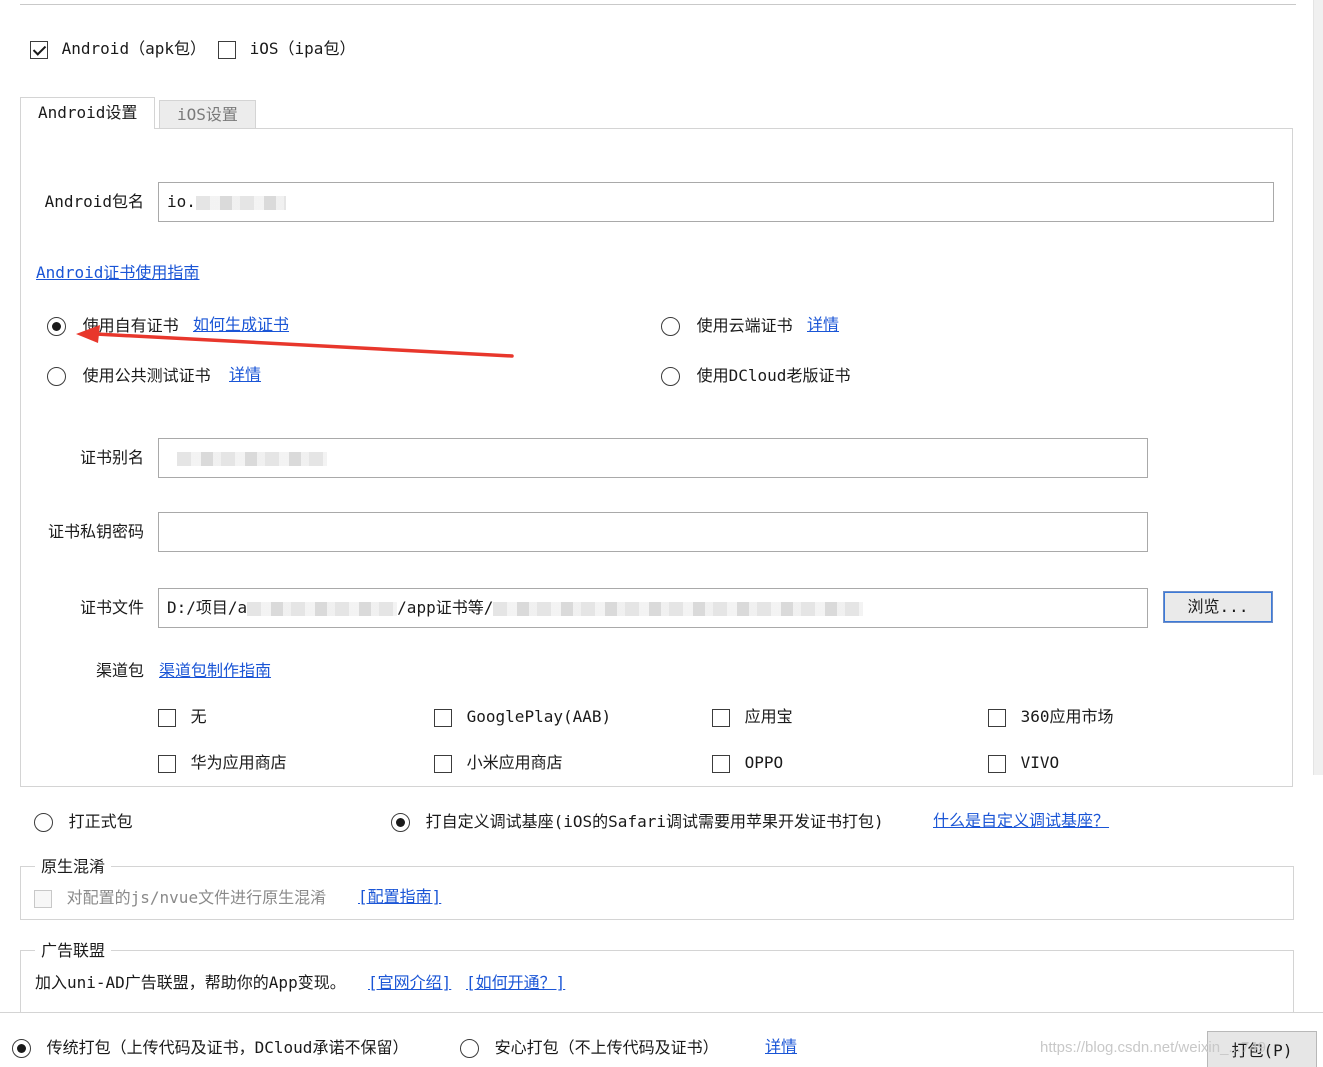 This screenshot has height=1067, width=1323. I want to click on channel-vivo-checkbox, so click(997, 763).